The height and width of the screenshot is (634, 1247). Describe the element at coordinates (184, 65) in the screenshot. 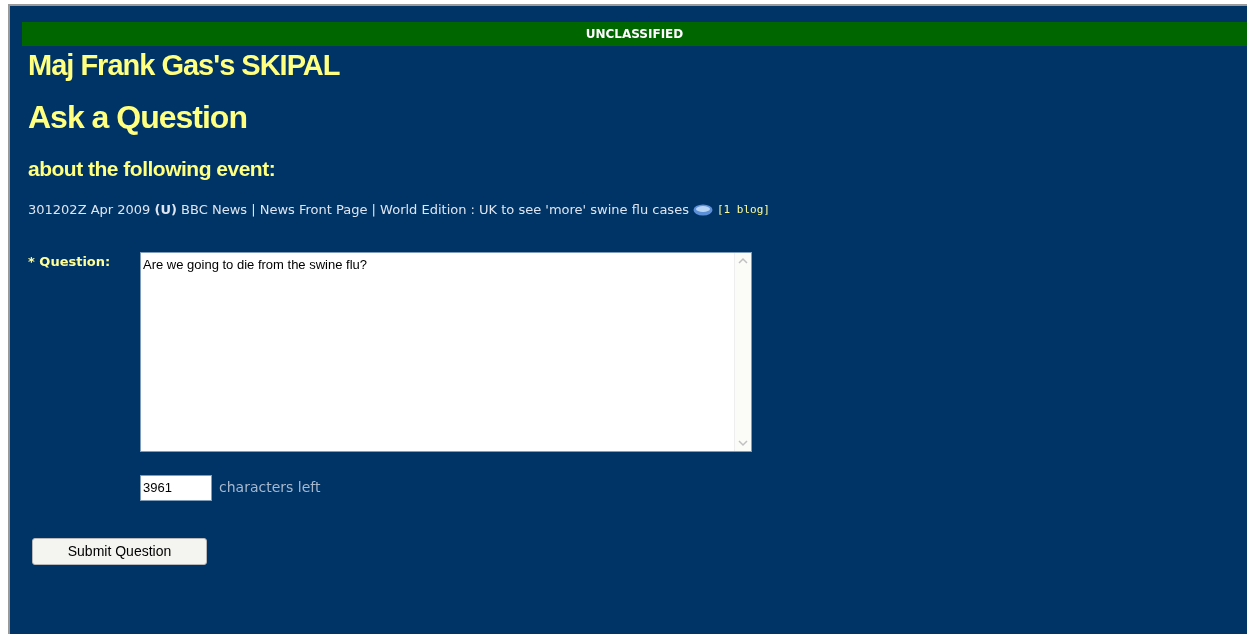

I see `page-title: Maj Frank Gas's SKIPAL` at that location.